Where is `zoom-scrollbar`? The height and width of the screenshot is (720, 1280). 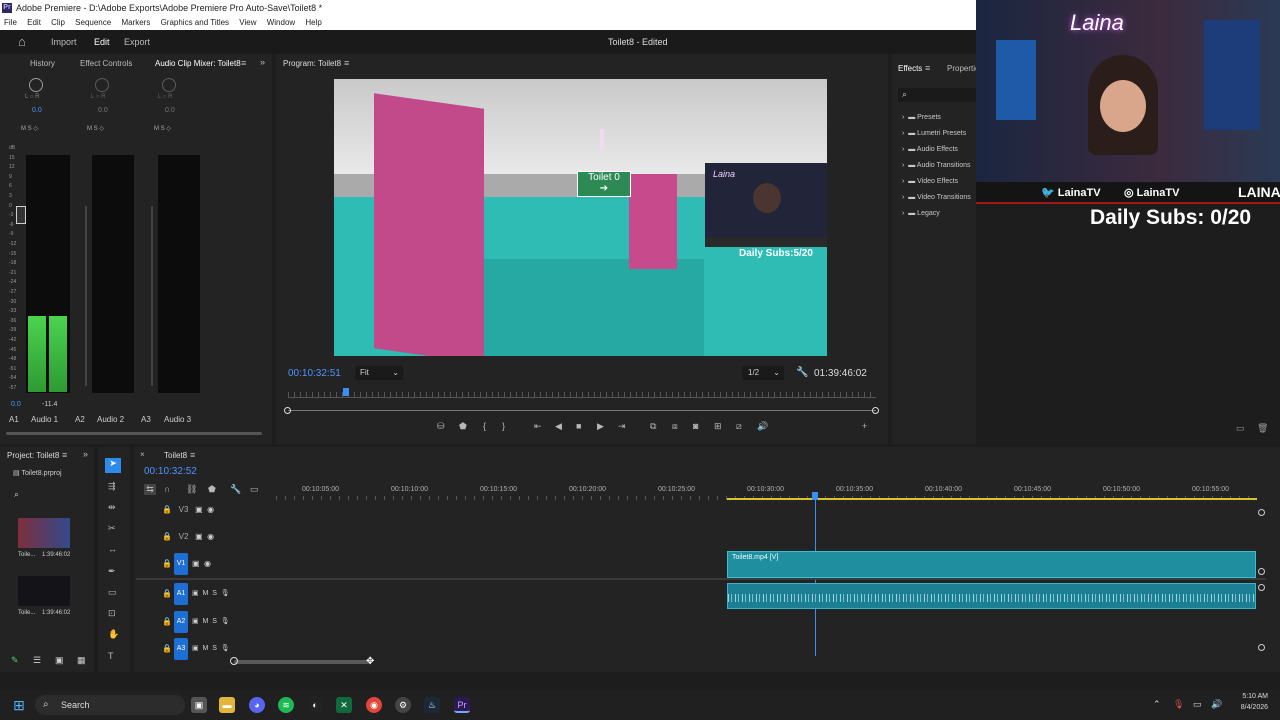 zoom-scrollbar is located at coordinates (582, 410).